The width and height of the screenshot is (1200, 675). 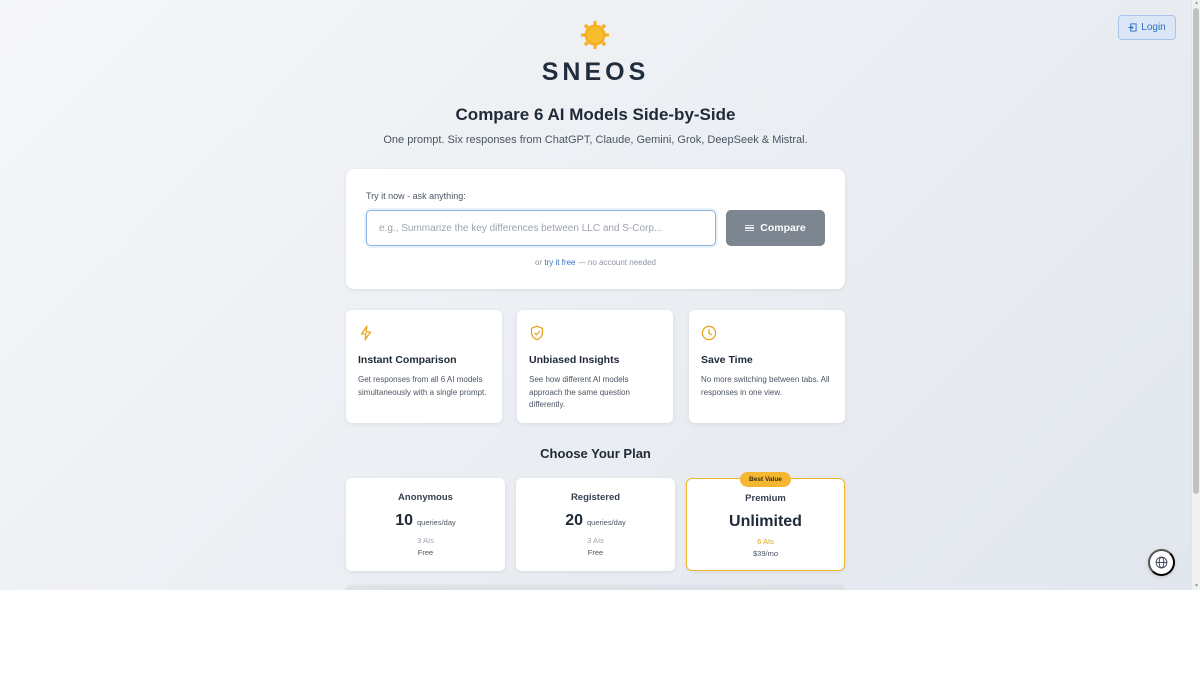 What do you see at coordinates (574, 520) in the screenshot?
I see `plan-quota-number: 20` at bounding box center [574, 520].